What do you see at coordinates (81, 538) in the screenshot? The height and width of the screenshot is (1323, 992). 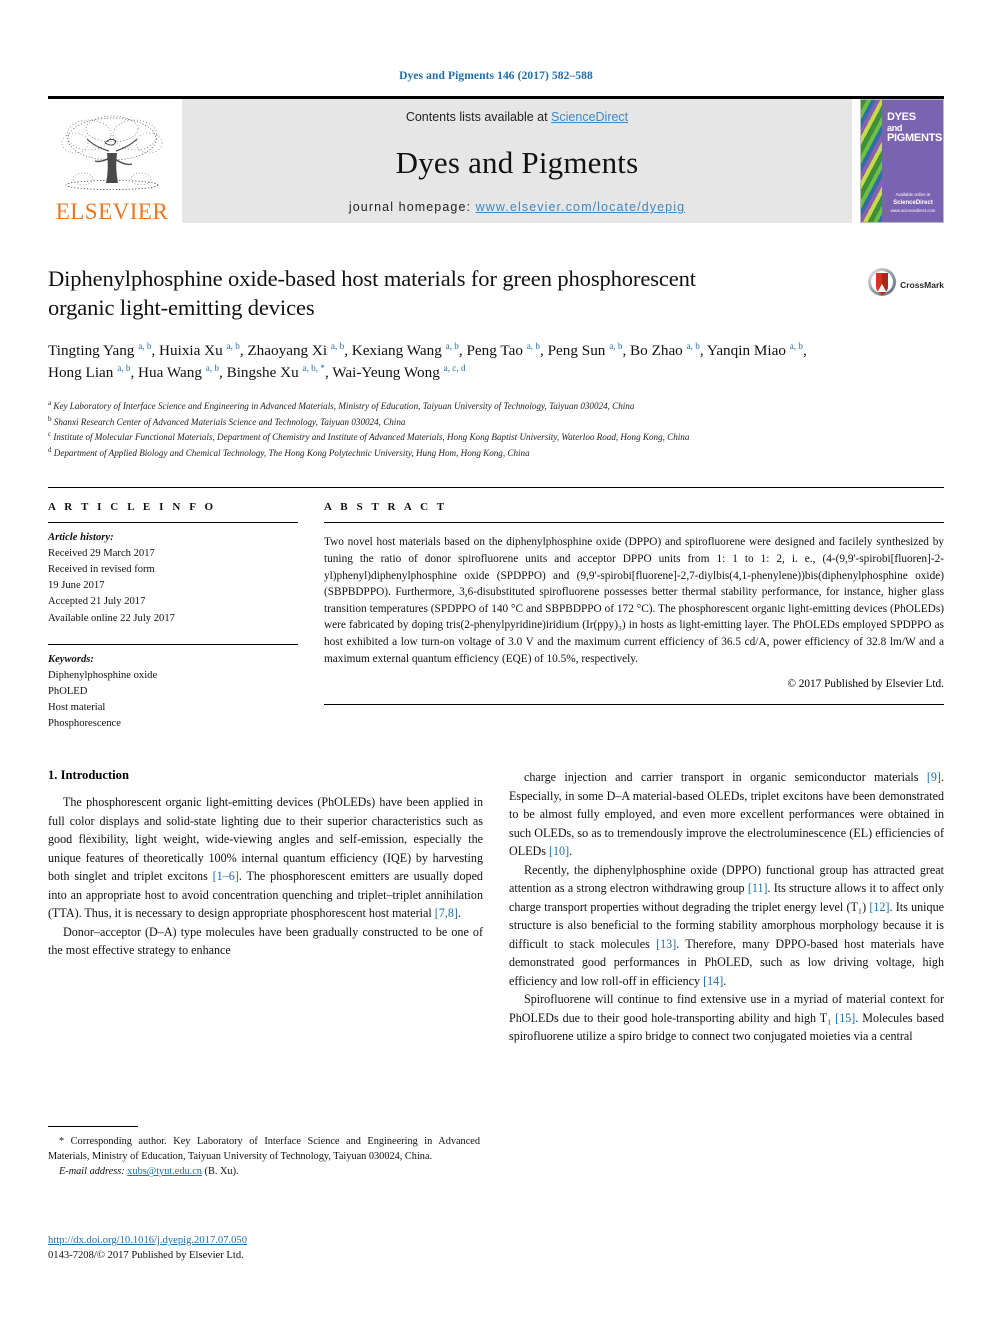 I see `article-history-label: Article history:` at bounding box center [81, 538].